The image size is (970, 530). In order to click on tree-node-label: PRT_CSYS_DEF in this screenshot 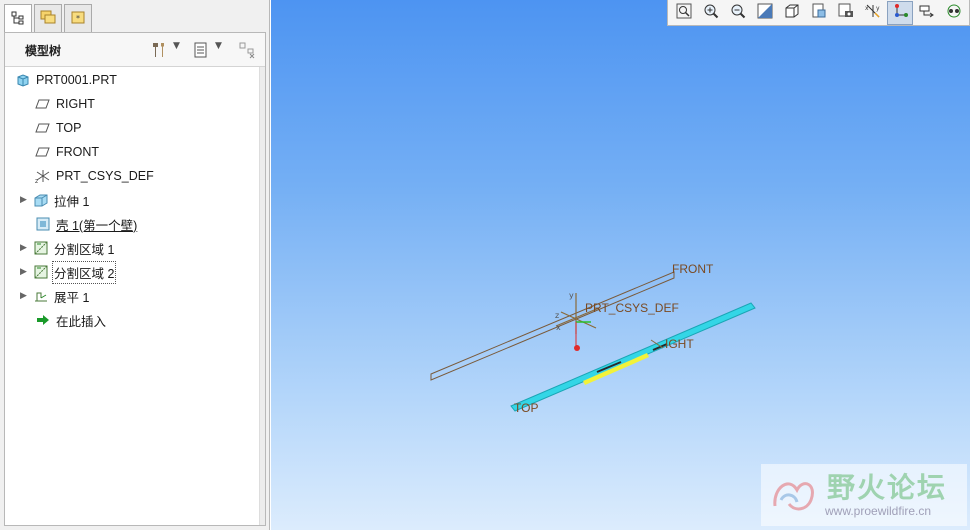, I will do `click(105, 176)`.